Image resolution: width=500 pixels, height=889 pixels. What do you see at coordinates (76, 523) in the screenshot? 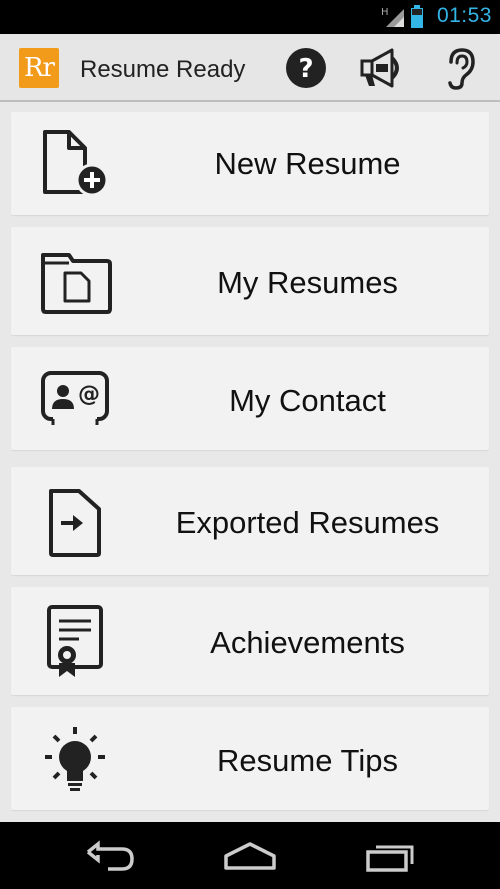
I see `export-file-icon` at bounding box center [76, 523].